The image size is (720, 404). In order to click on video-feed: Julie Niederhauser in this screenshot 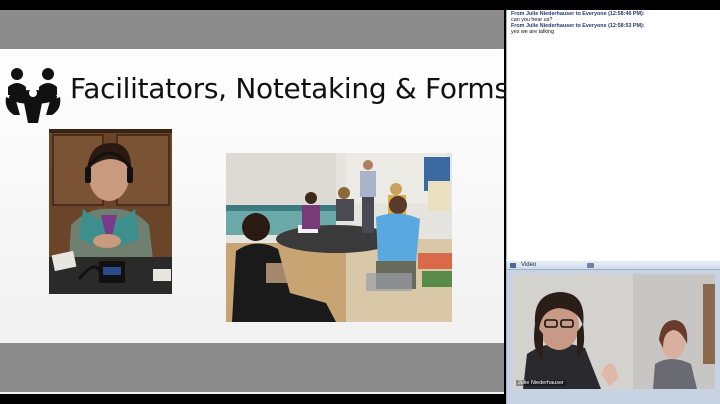, I will do `click(614, 331)`.